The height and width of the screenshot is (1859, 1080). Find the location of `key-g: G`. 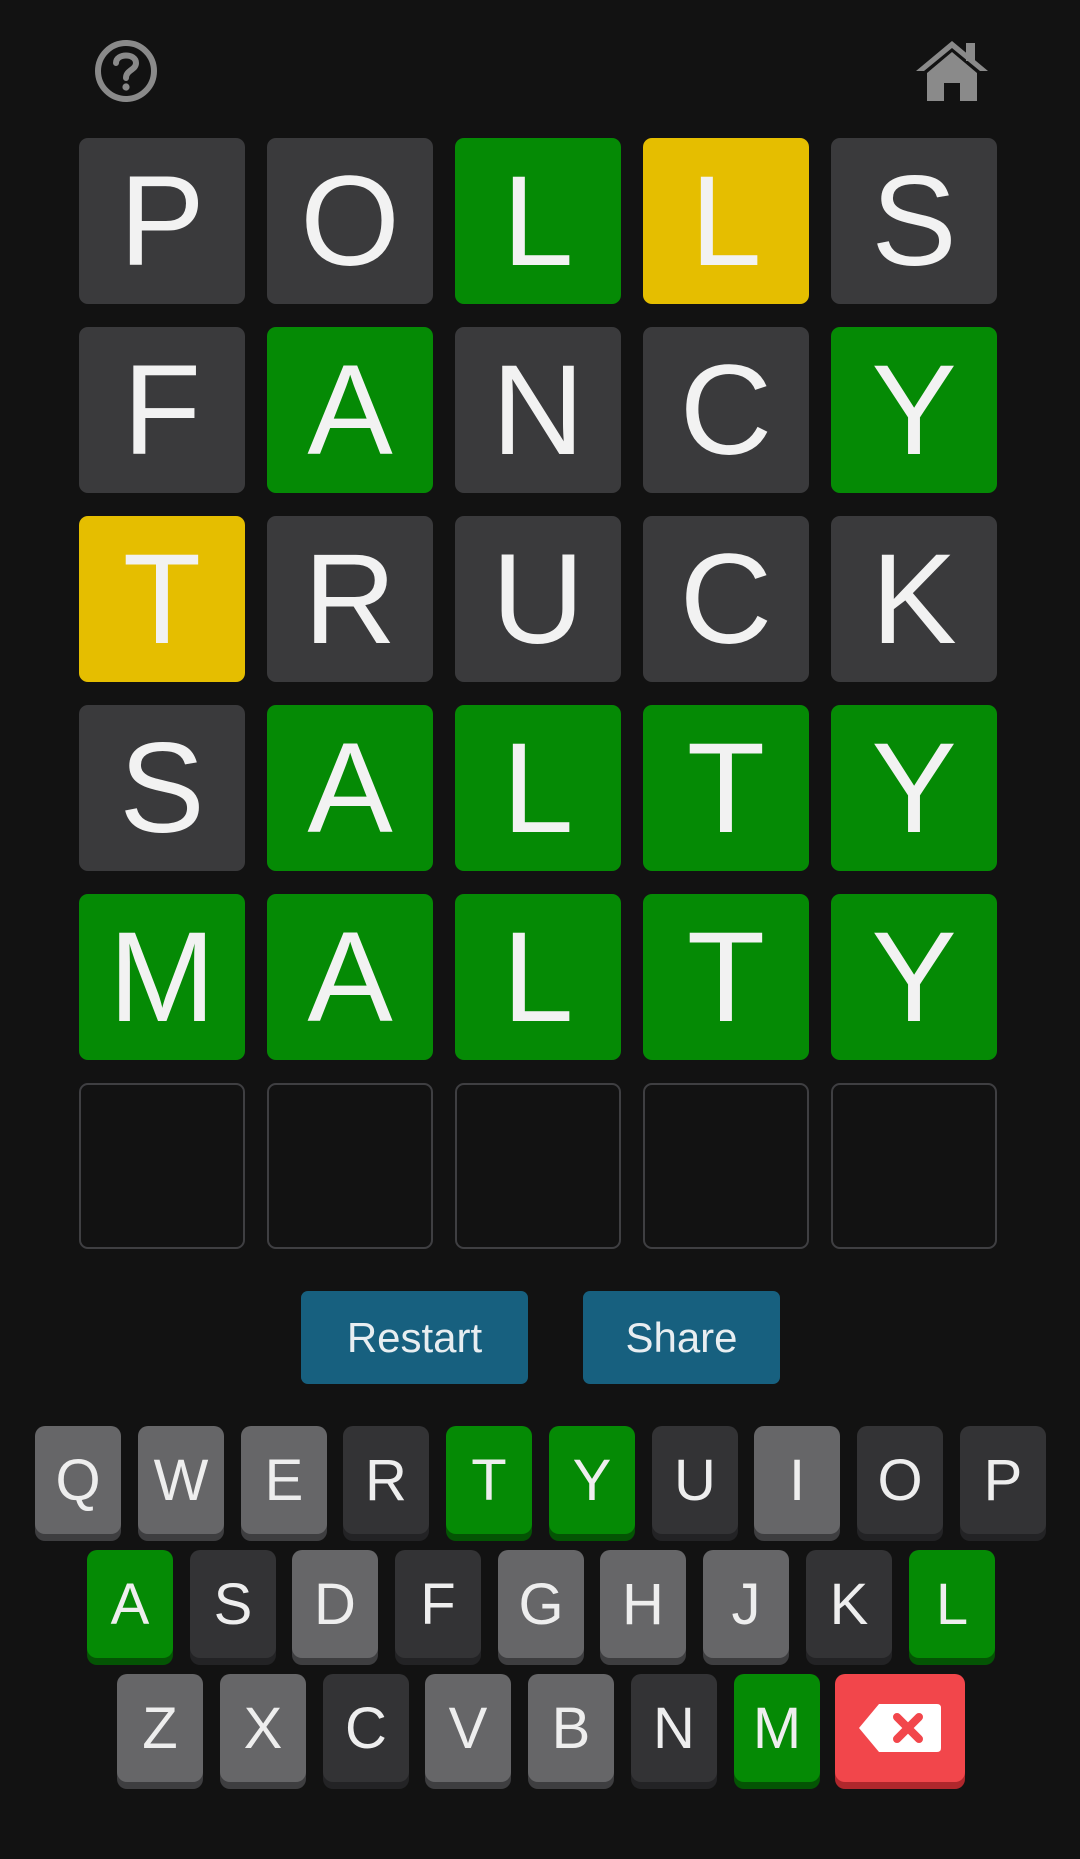

key-g: G is located at coordinates (541, 1604).